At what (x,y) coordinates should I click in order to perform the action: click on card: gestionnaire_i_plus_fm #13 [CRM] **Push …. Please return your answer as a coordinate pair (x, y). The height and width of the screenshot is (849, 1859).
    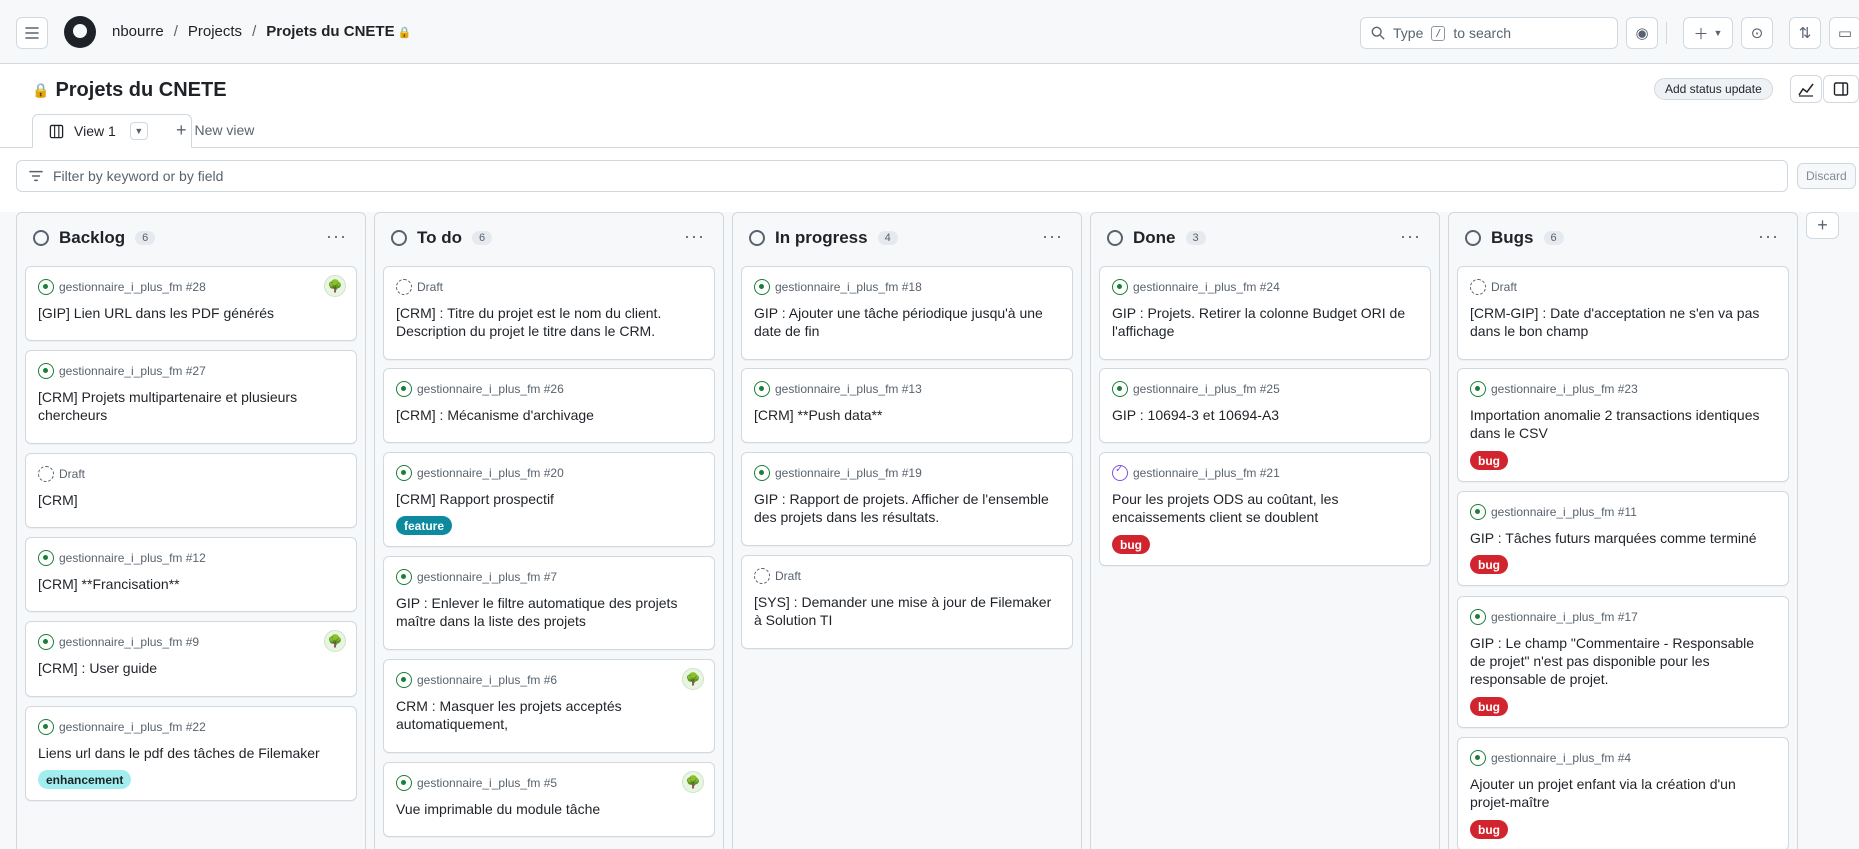
    Looking at the image, I should click on (907, 405).